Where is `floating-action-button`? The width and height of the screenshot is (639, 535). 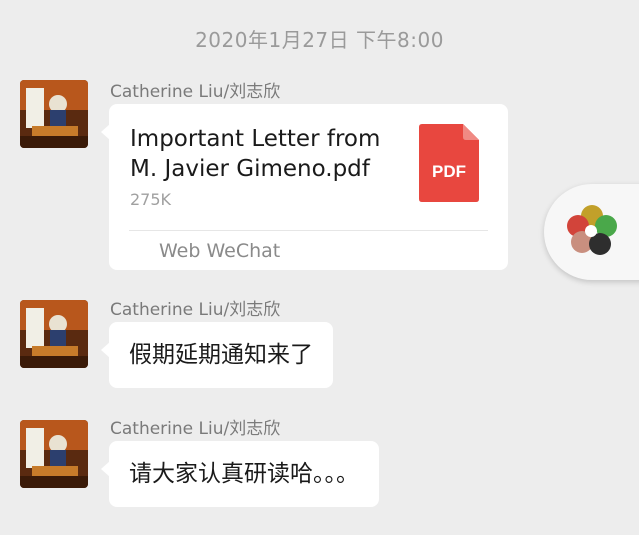 floating-action-button is located at coordinates (591, 232).